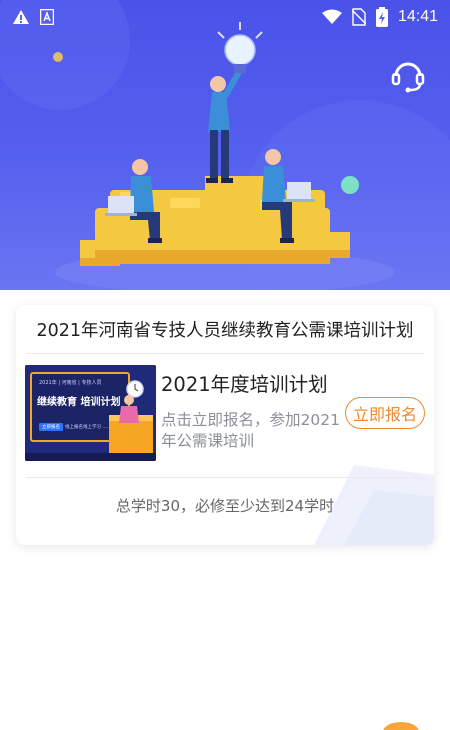 The height and width of the screenshot is (730, 450). Describe the element at coordinates (33, 17) in the screenshot. I see `status-left` at that location.